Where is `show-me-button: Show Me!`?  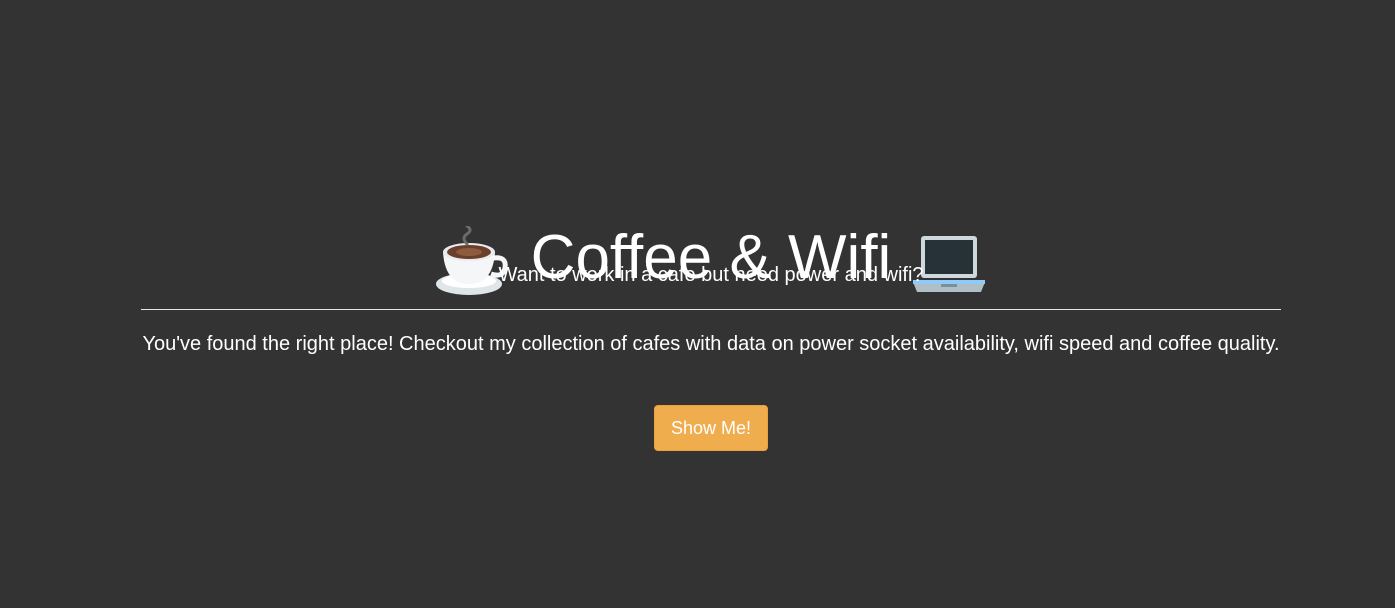 show-me-button: Show Me! is located at coordinates (711, 428).